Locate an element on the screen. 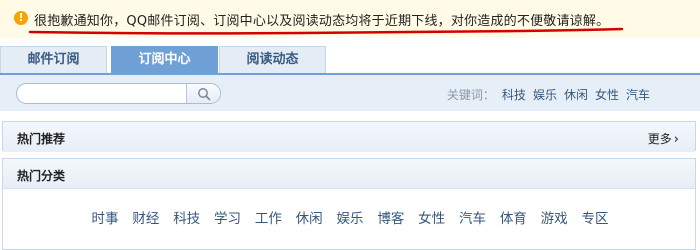 The width and height of the screenshot is (700, 250). search-input is located at coordinates (107, 93).